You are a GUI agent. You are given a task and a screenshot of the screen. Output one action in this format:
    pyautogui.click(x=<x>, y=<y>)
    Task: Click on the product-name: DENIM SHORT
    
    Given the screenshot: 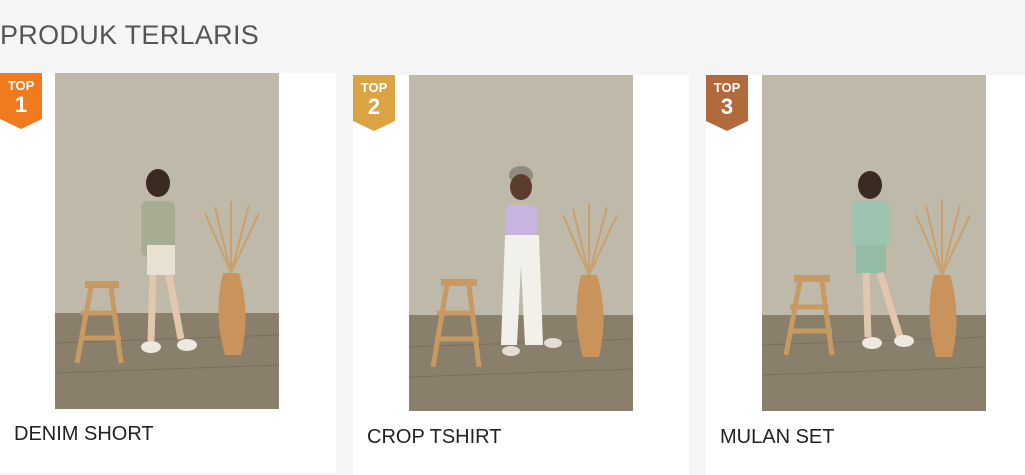 What is the action you would take?
    pyautogui.click(x=84, y=434)
    